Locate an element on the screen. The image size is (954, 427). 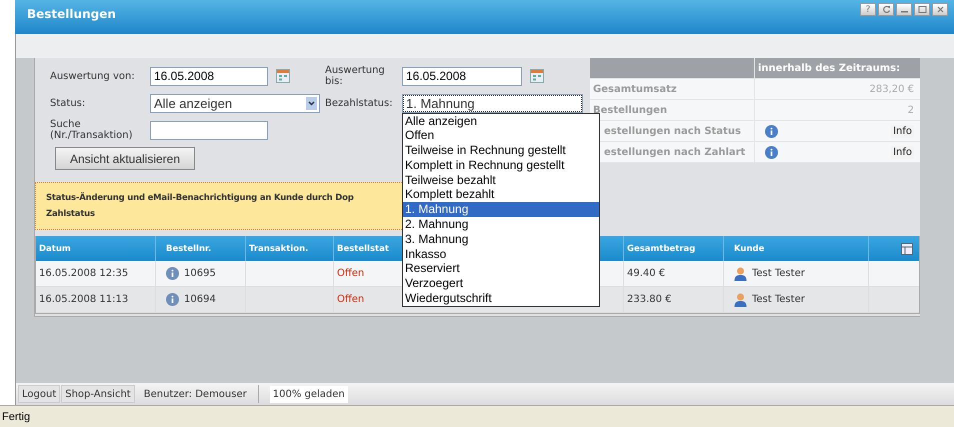
dropdown-option: Offen is located at coordinates (501, 136).